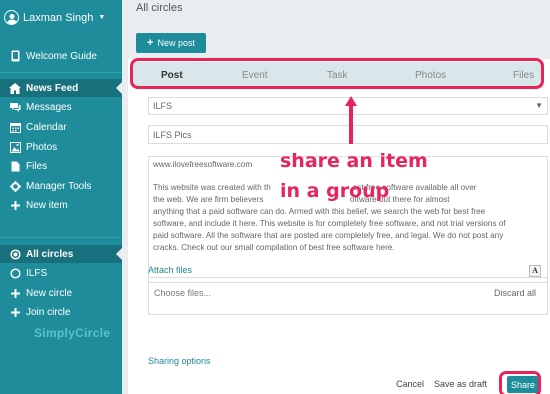  Describe the element at coordinates (15, 186) in the screenshot. I see `gear-icon` at that location.